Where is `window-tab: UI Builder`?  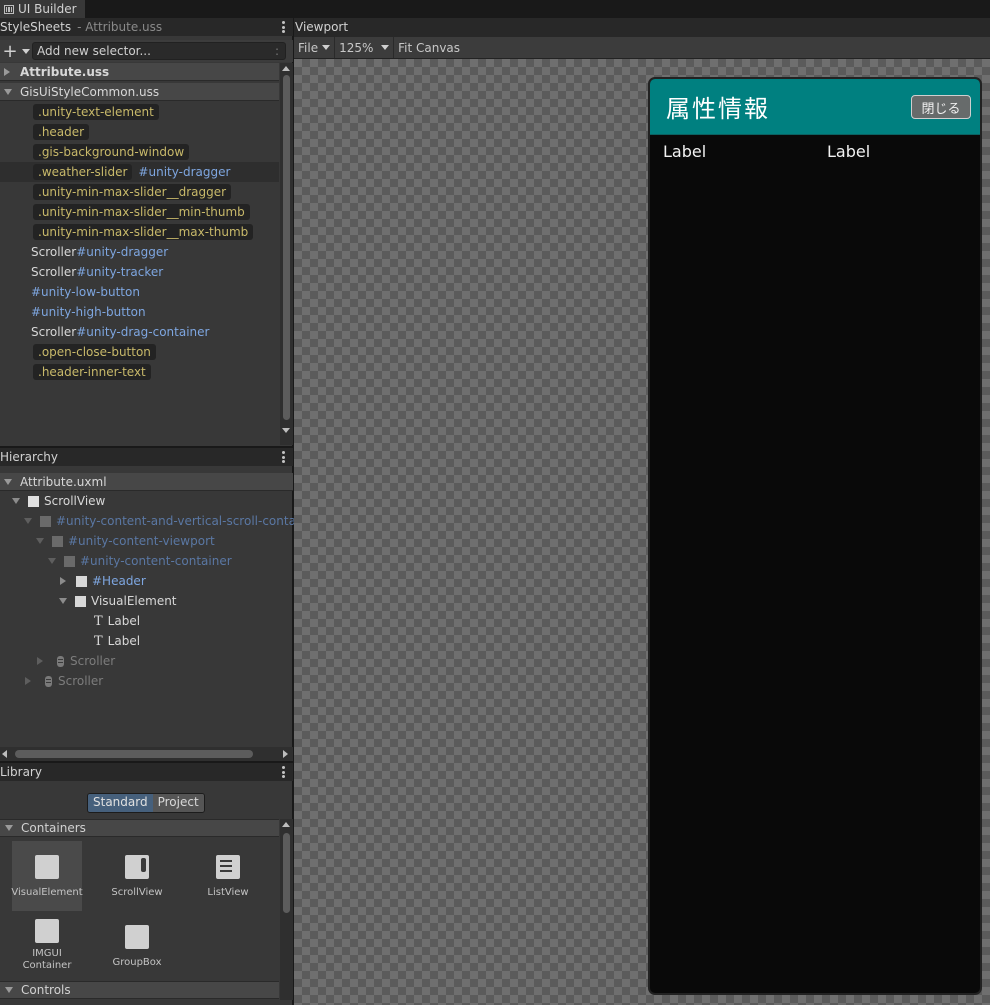
window-tab: UI Builder is located at coordinates (42, 9).